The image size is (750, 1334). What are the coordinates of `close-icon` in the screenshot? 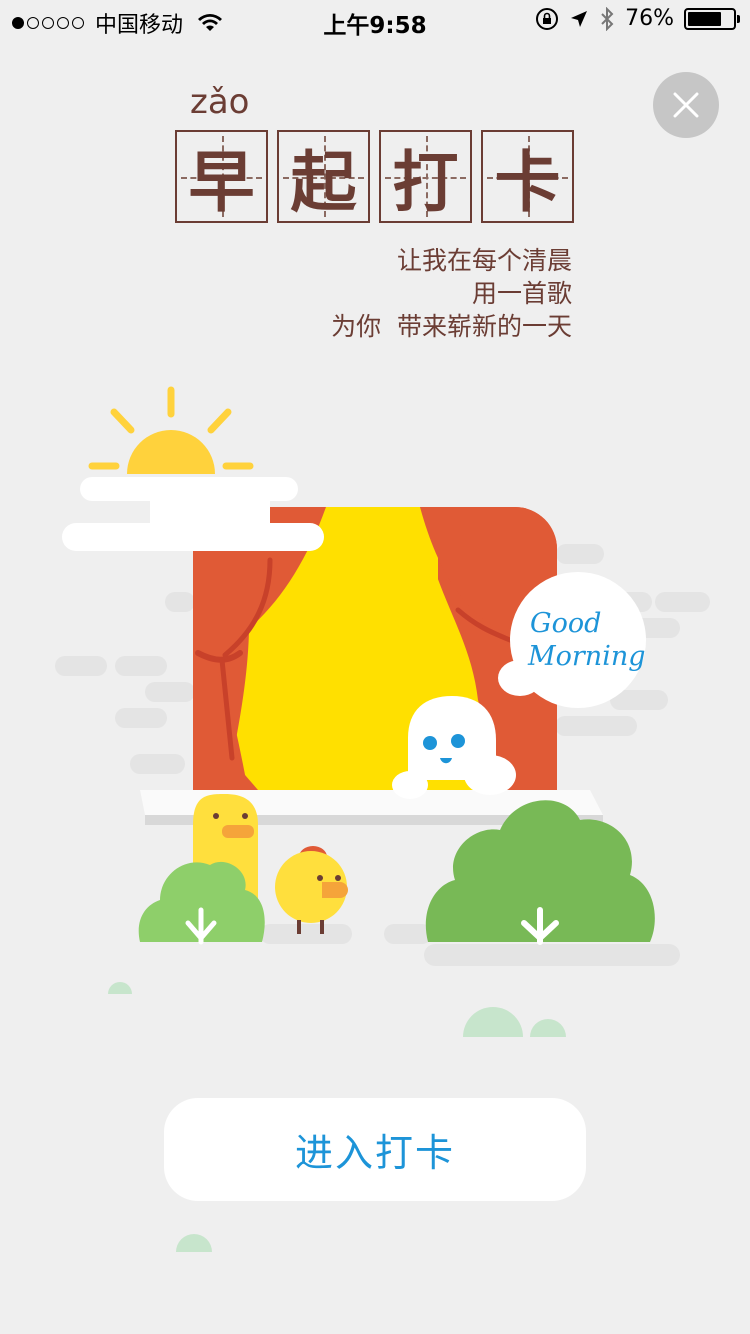 It's located at (686, 105).